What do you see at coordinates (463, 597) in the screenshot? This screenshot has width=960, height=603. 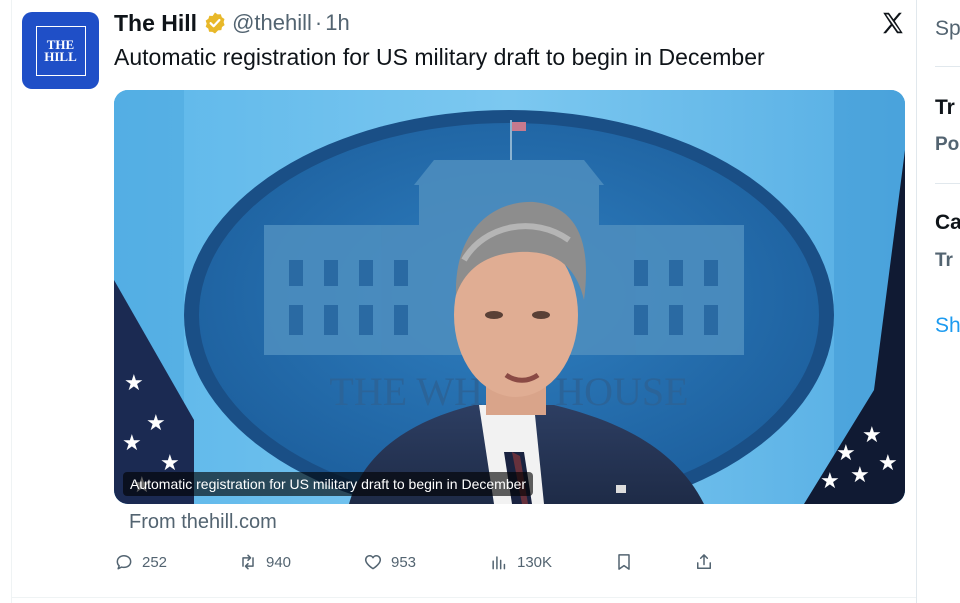 I see `tweet-divider` at bounding box center [463, 597].